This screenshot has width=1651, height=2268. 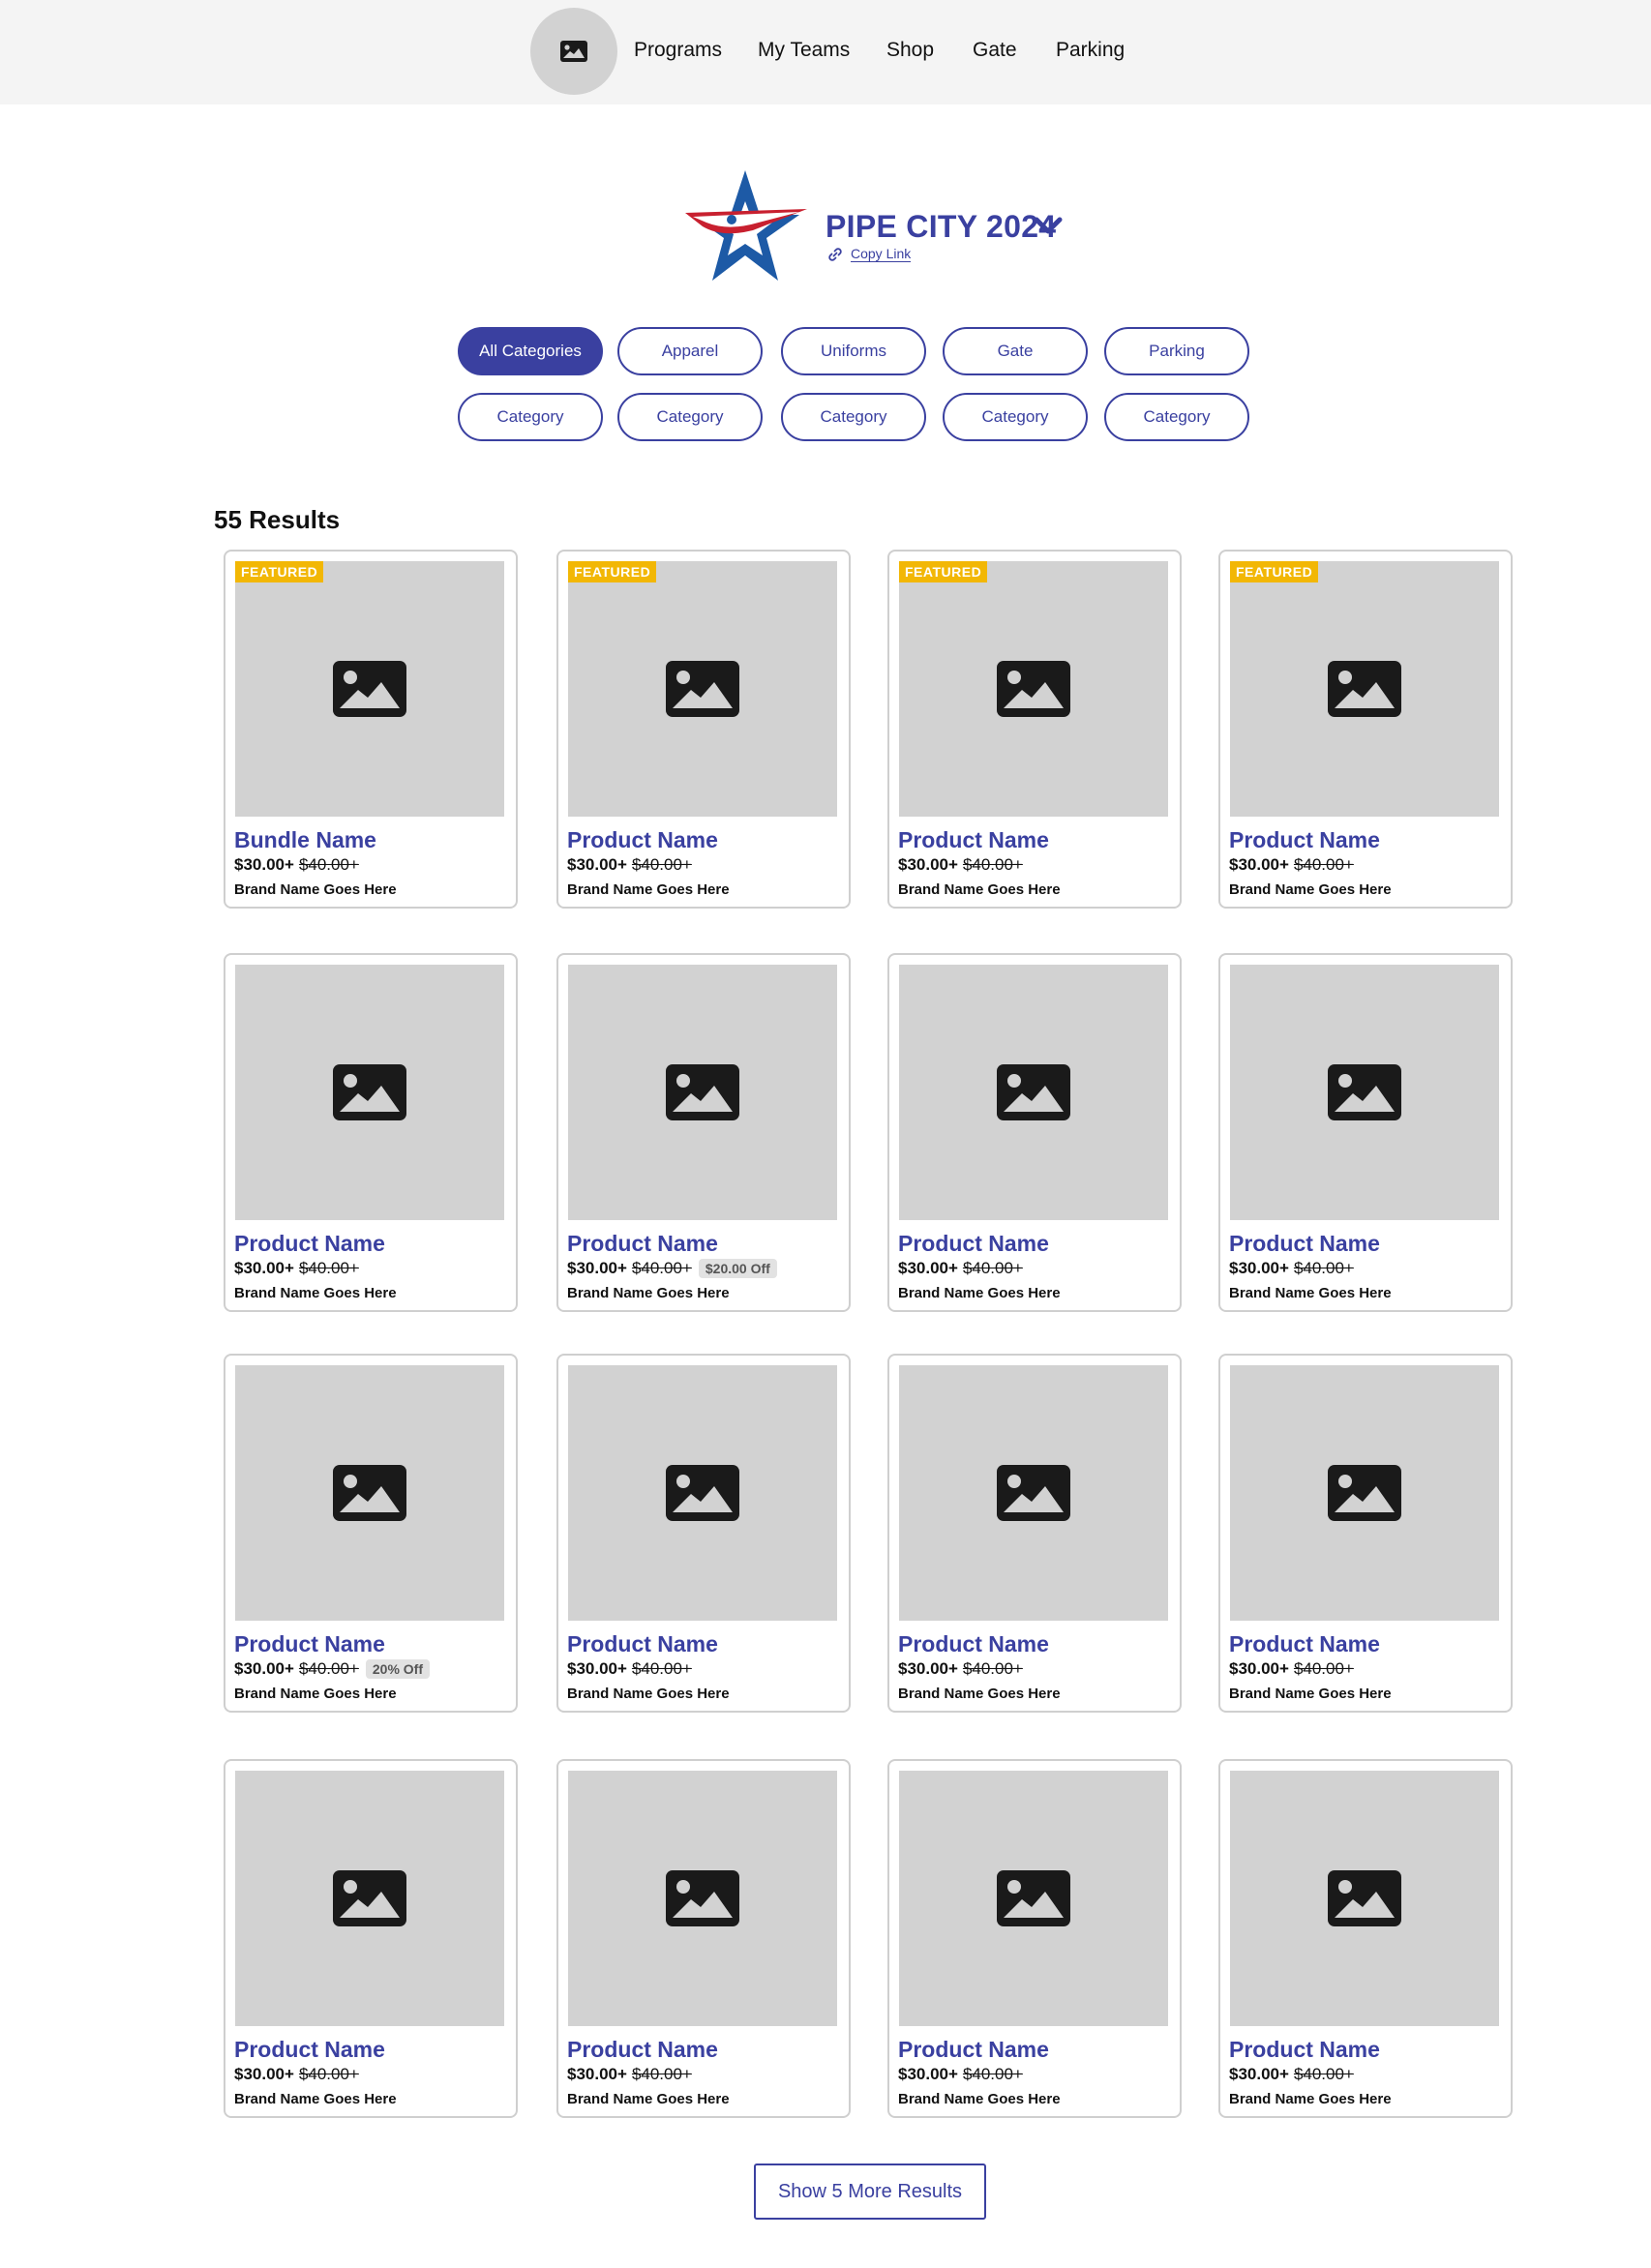 What do you see at coordinates (672, 1268) in the screenshot?
I see `product-price: $30.00+ $40.00+ $20.00 Off` at bounding box center [672, 1268].